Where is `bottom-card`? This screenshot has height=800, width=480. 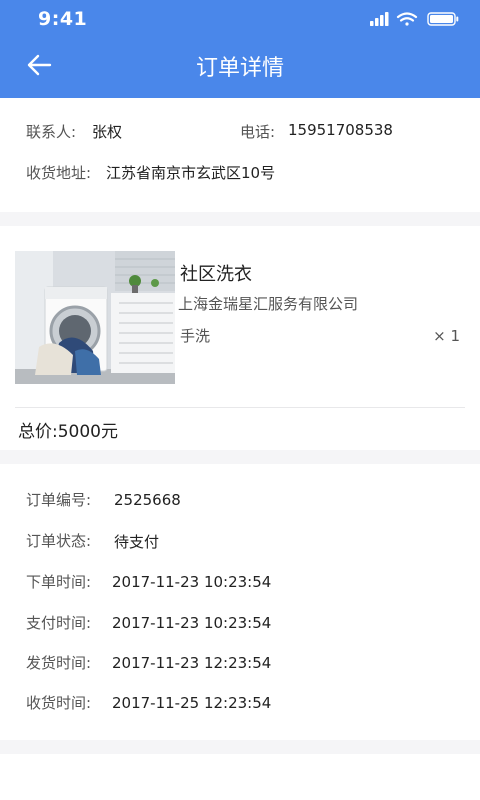
bottom-card is located at coordinates (240, 777).